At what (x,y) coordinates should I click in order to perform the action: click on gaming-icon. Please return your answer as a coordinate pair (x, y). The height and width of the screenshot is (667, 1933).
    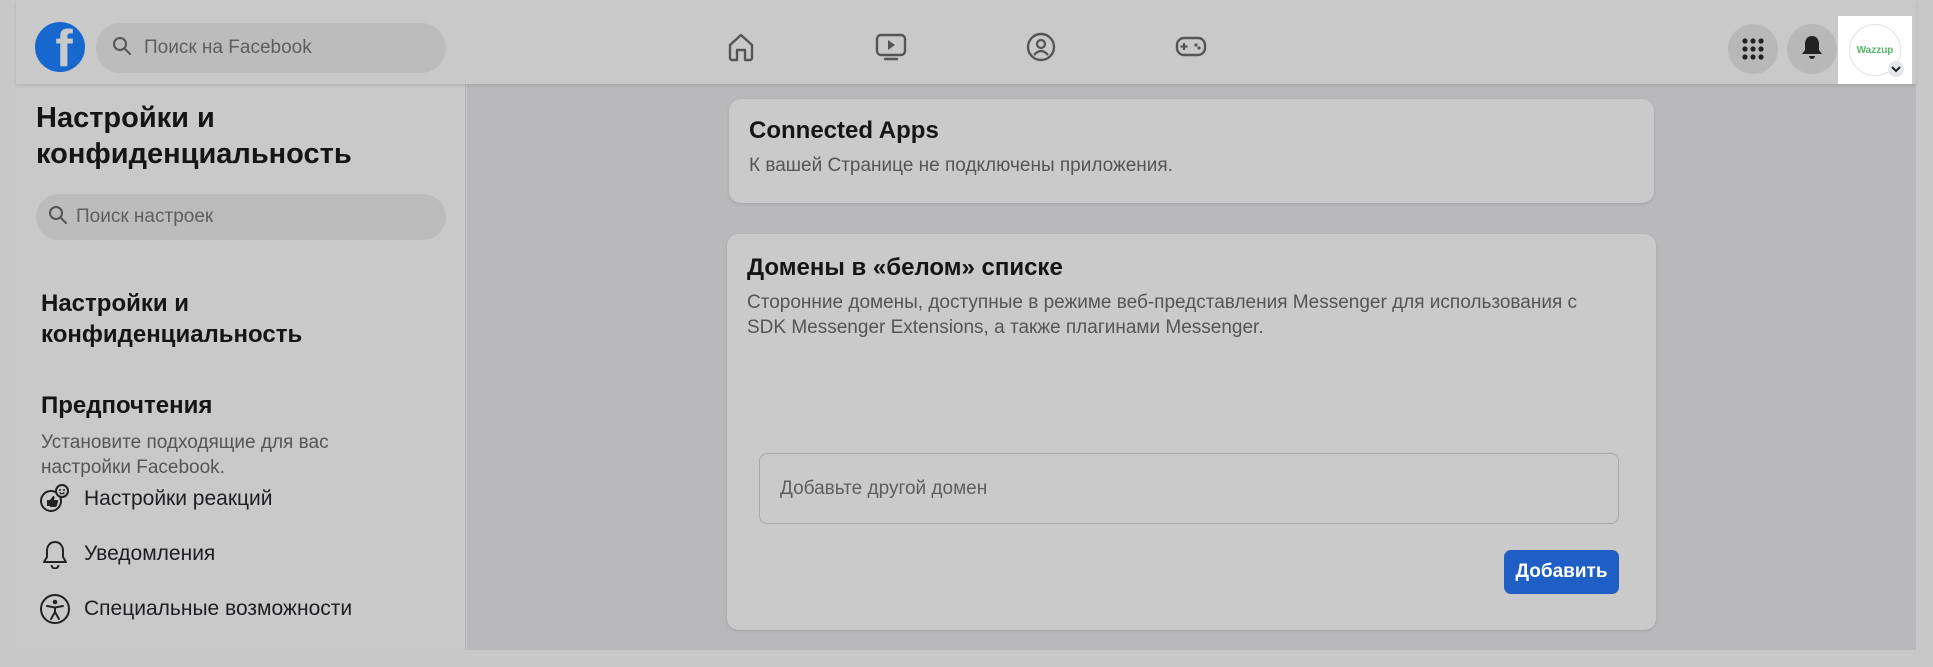
    Looking at the image, I should click on (1191, 47).